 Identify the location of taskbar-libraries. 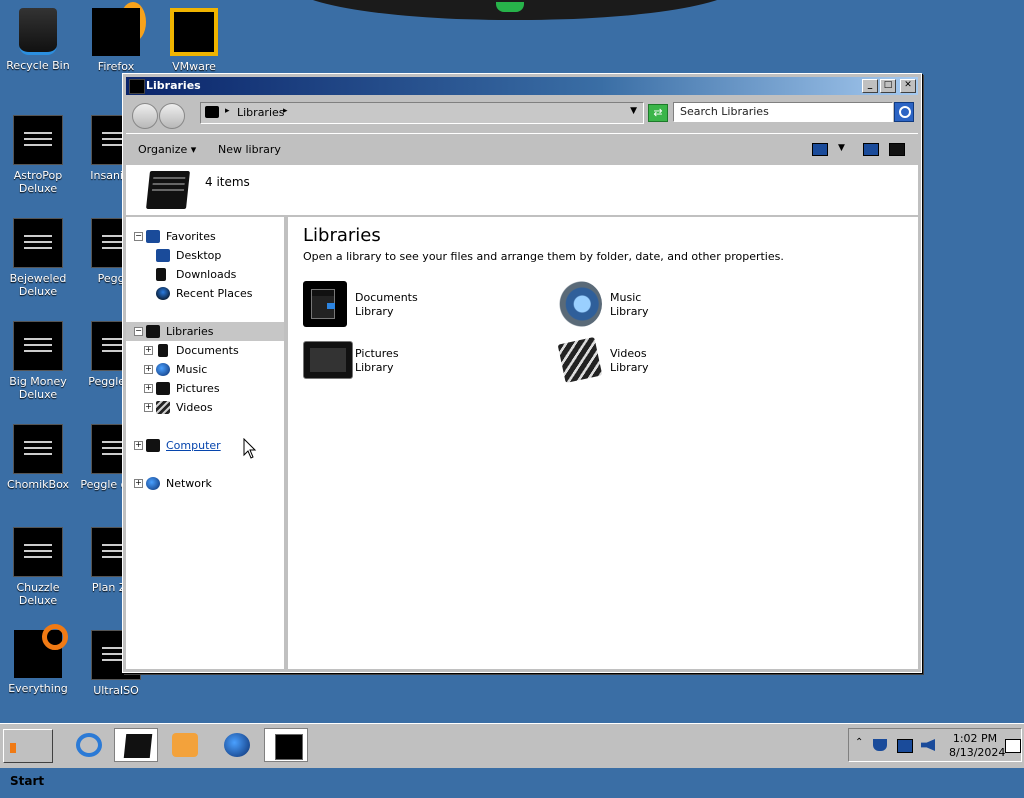
(136, 745).